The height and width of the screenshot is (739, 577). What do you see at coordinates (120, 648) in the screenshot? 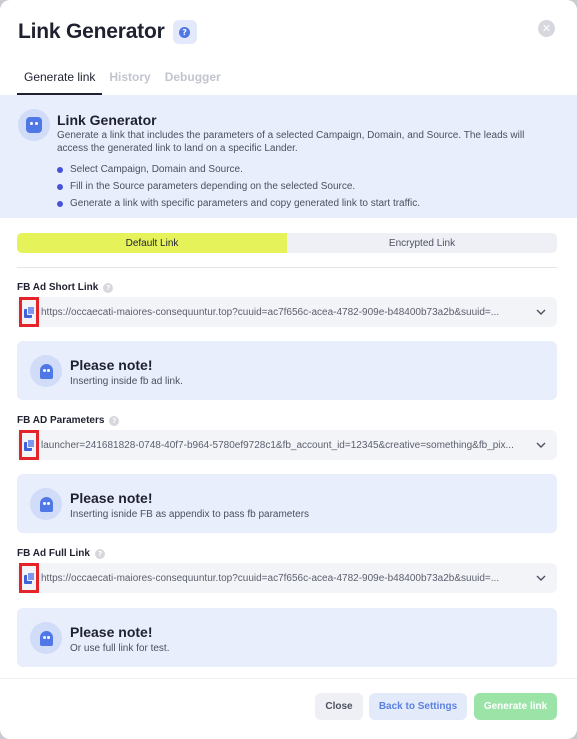
I see `note-text: Or use full link for test.` at bounding box center [120, 648].